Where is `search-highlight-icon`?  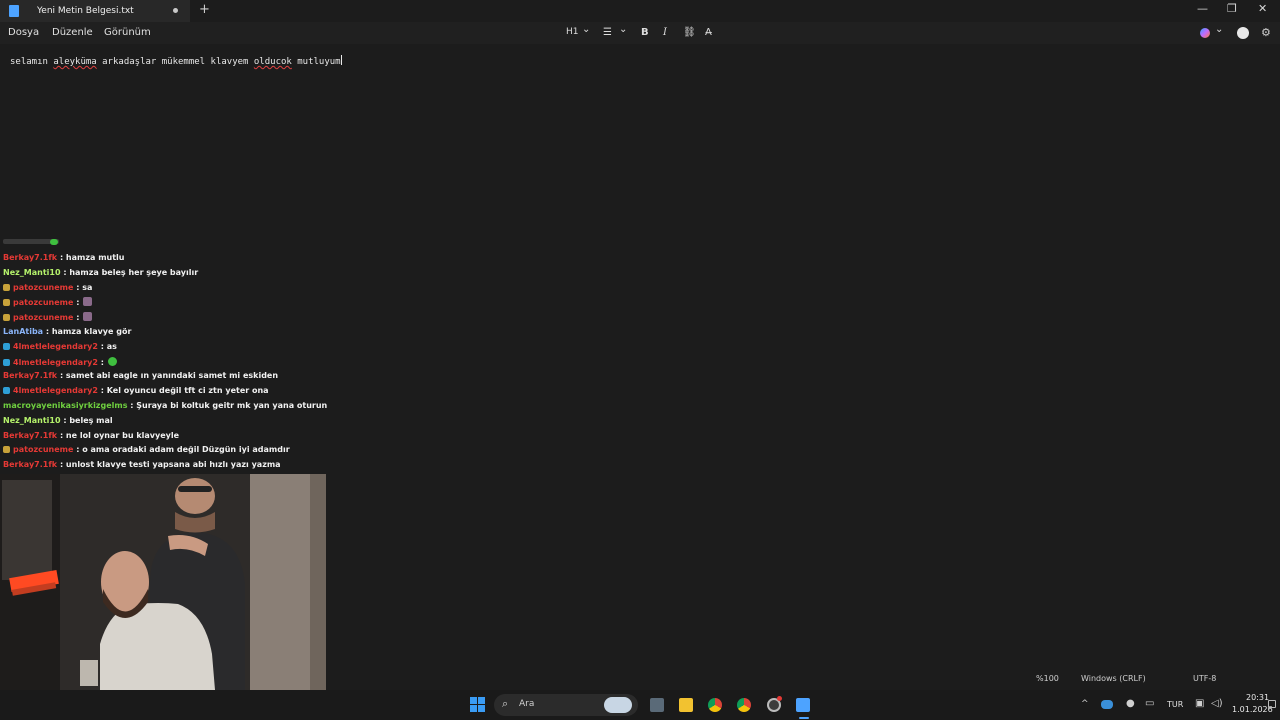 search-highlight-icon is located at coordinates (618, 705).